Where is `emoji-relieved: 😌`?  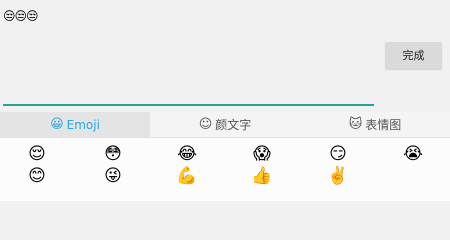
emoji-relieved: 😌 is located at coordinates (37, 154).